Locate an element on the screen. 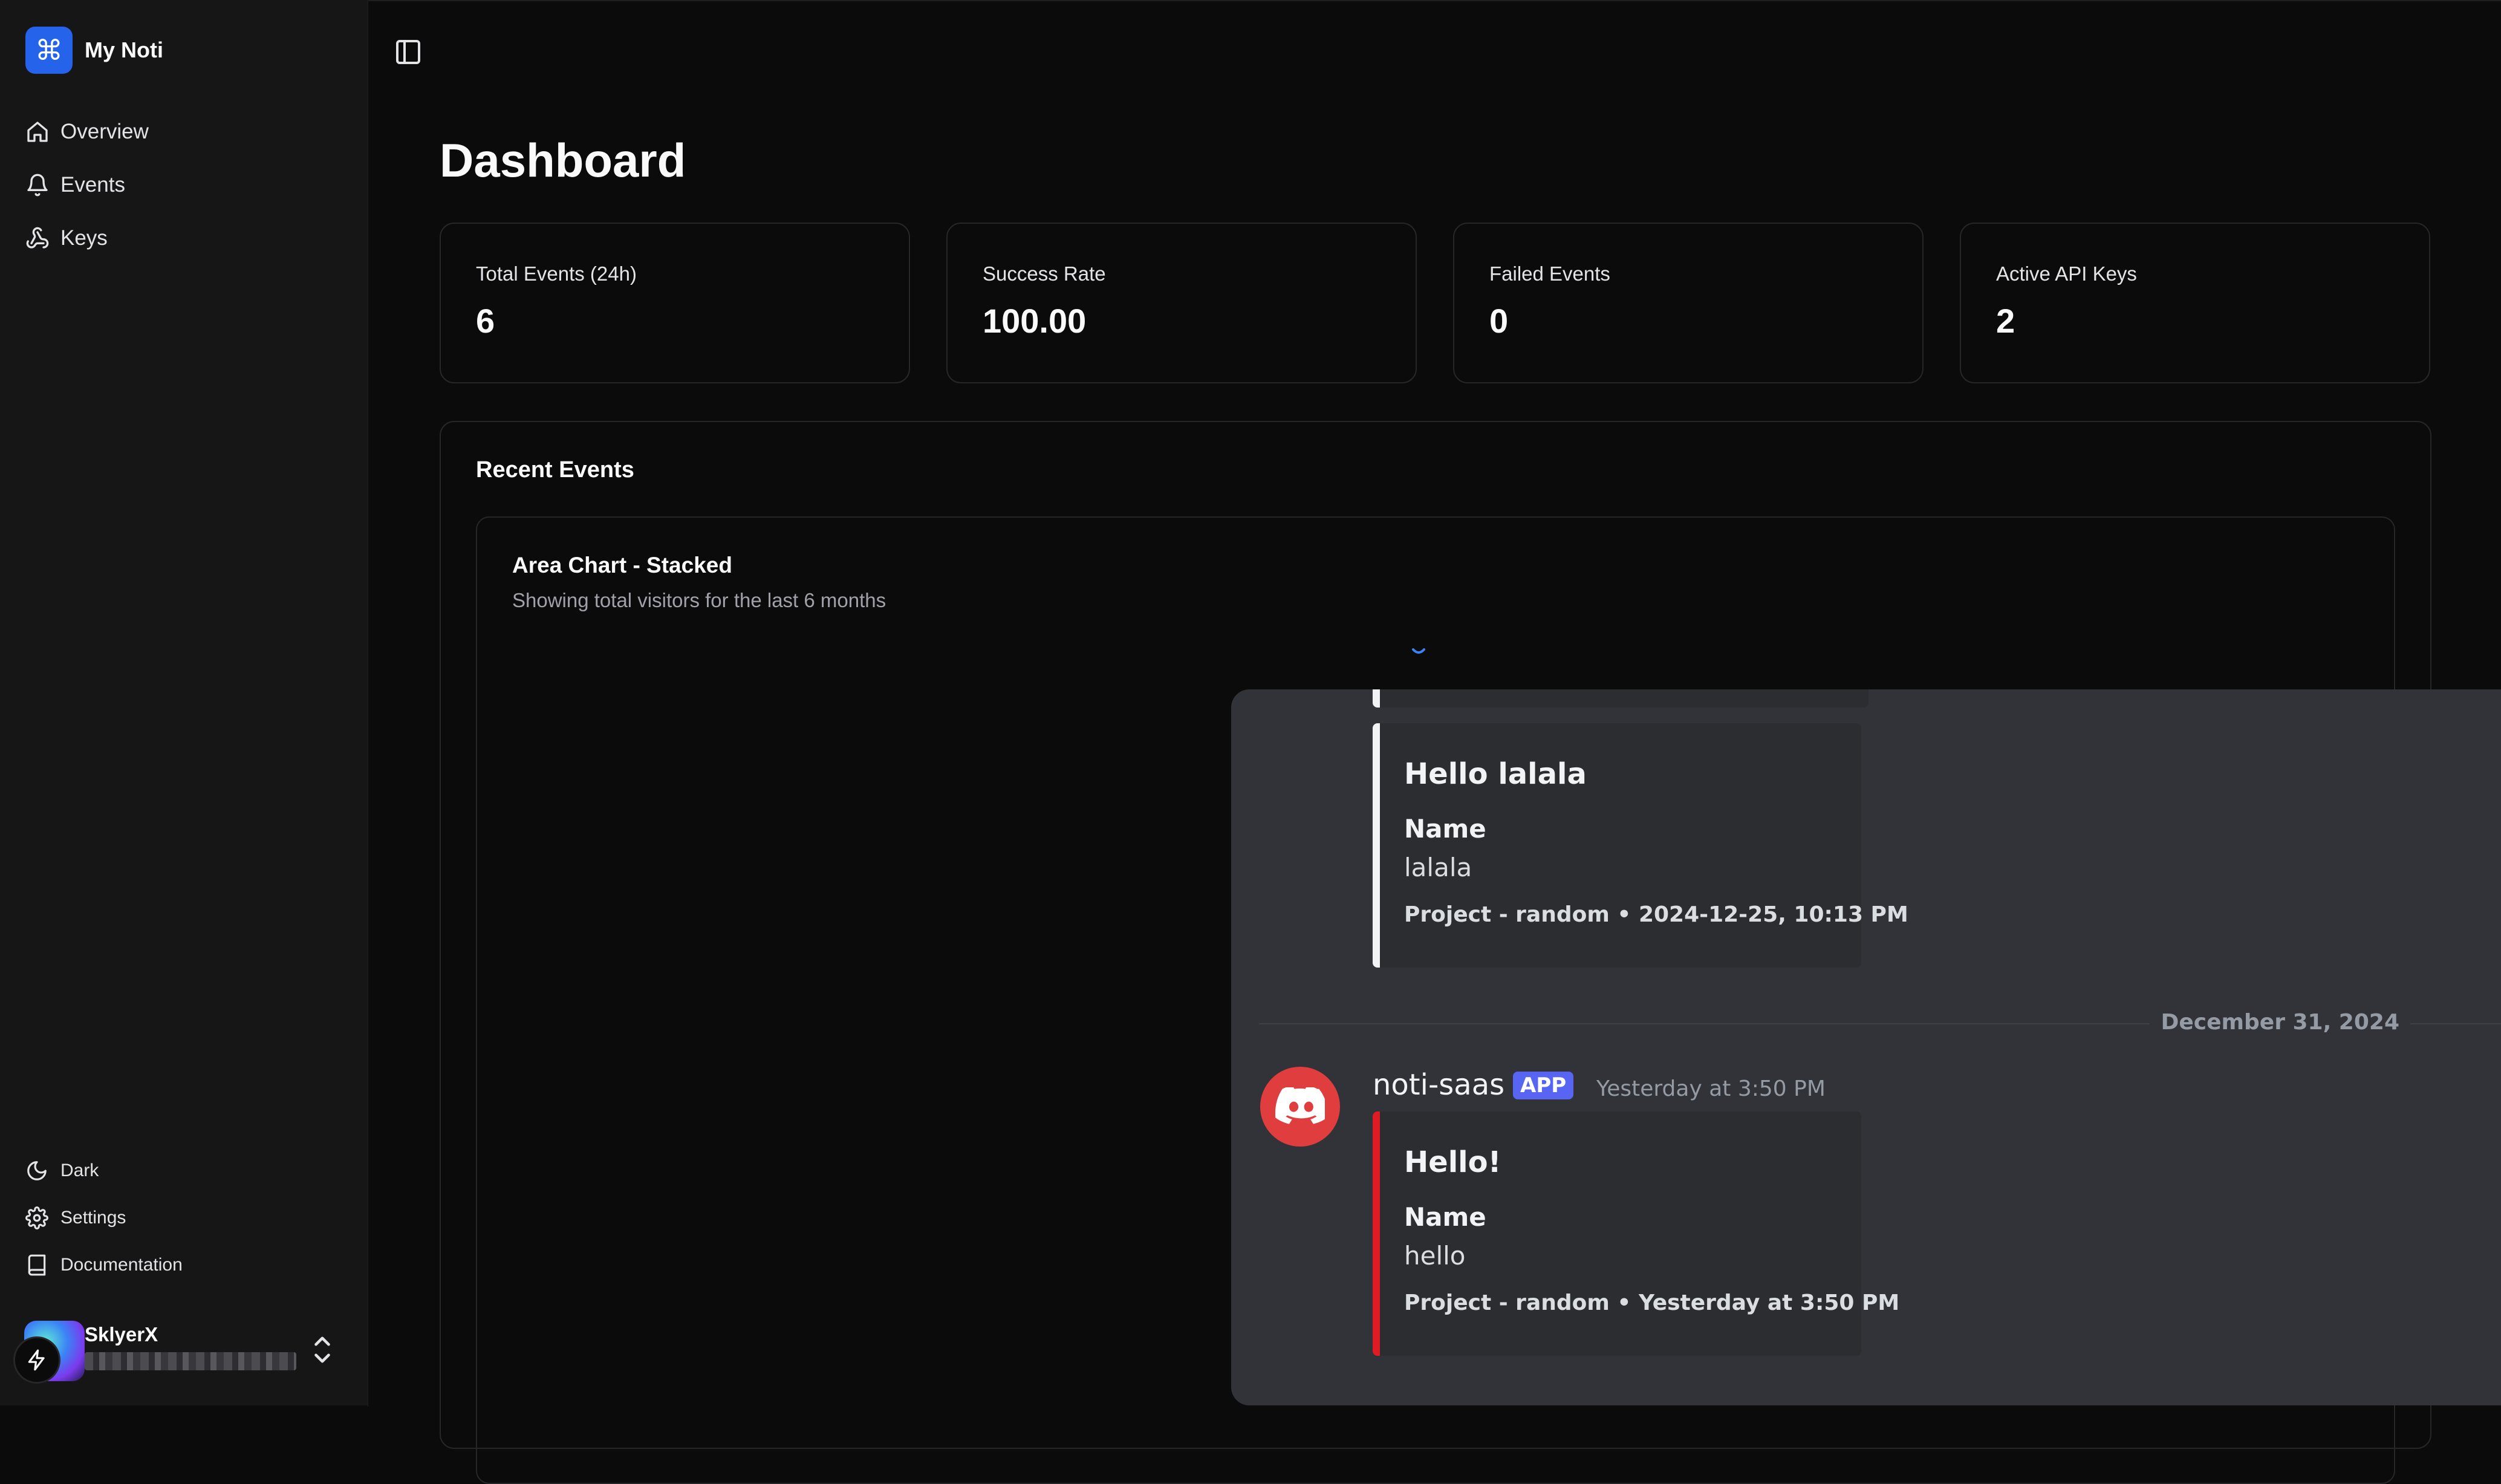  sidebar-item-label: Settings is located at coordinates (93, 1218).